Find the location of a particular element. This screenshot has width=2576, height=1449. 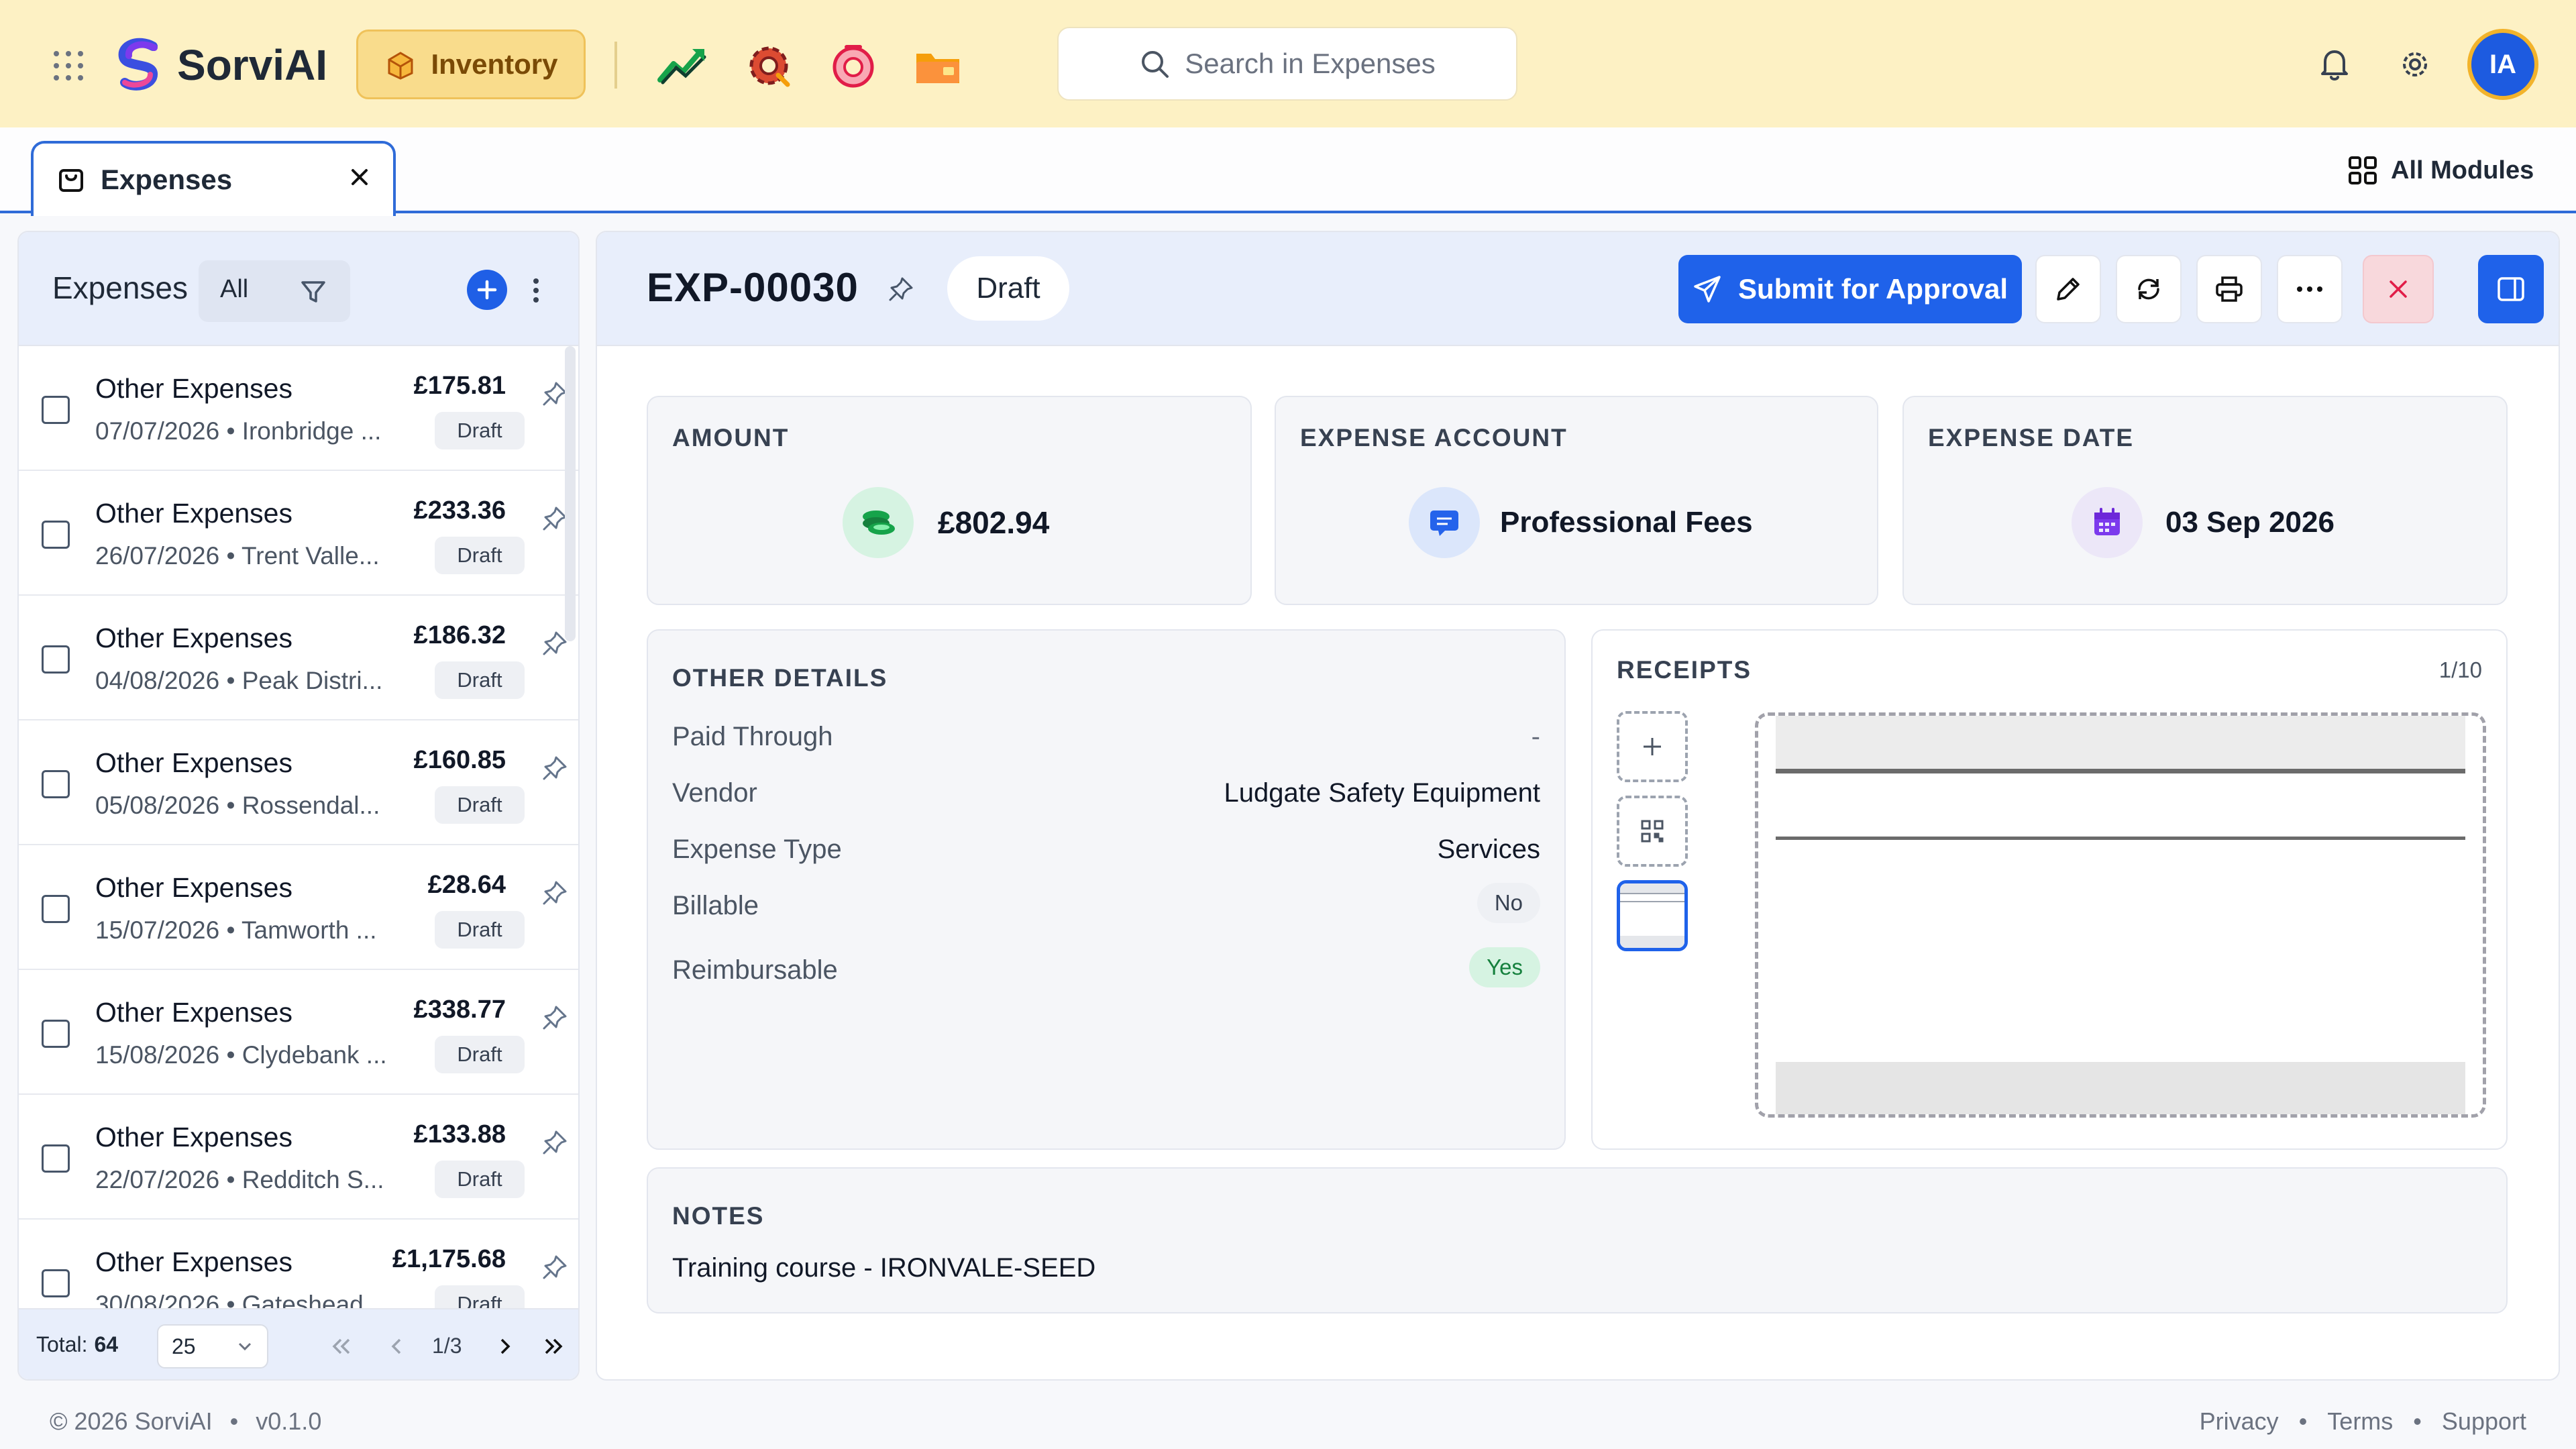

last-page-icon is located at coordinates (553, 1346).